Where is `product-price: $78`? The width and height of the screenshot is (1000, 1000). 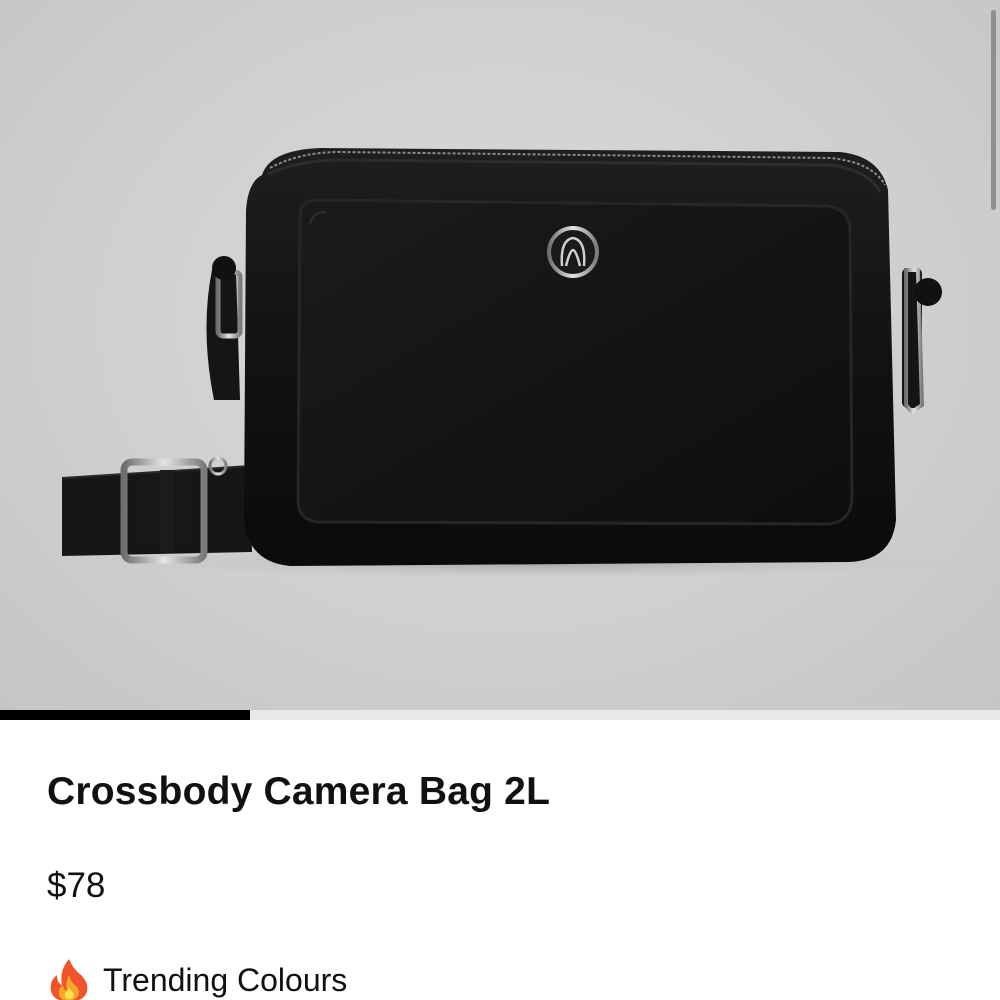
product-price: $78 is located at coordinates (76, 885).